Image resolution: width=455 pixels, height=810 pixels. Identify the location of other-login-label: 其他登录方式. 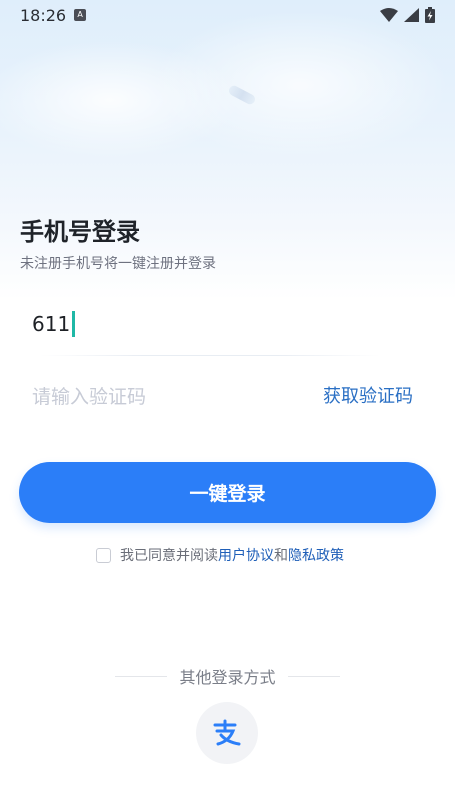
(227, 677).